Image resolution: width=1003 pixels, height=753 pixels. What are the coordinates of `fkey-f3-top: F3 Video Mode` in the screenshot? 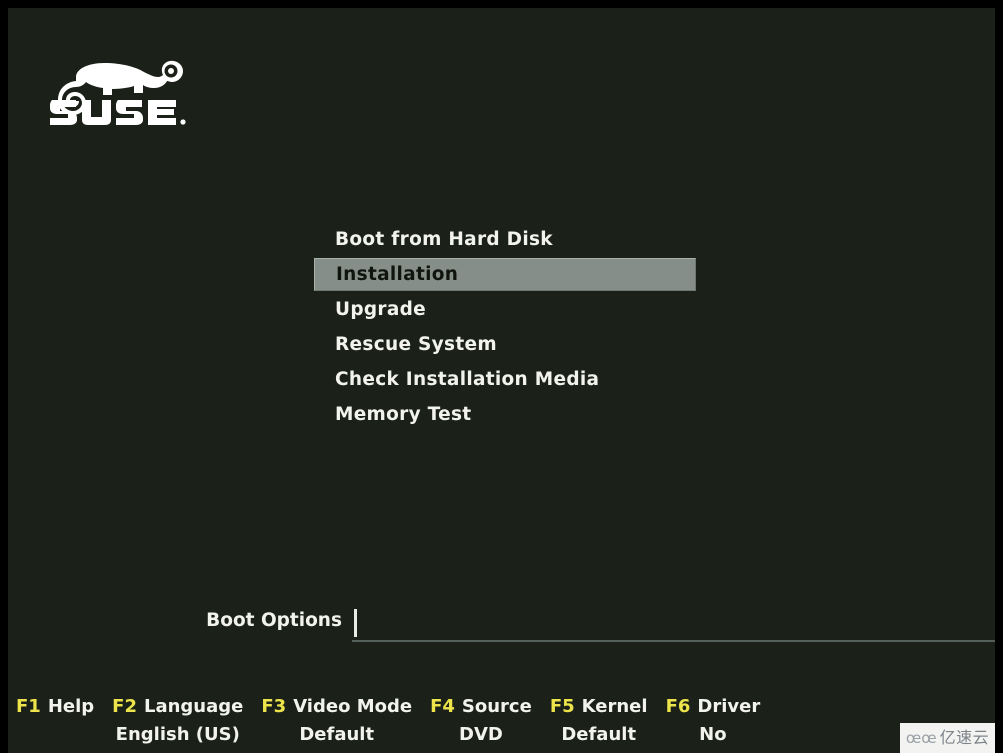 It's located at (336, 707).